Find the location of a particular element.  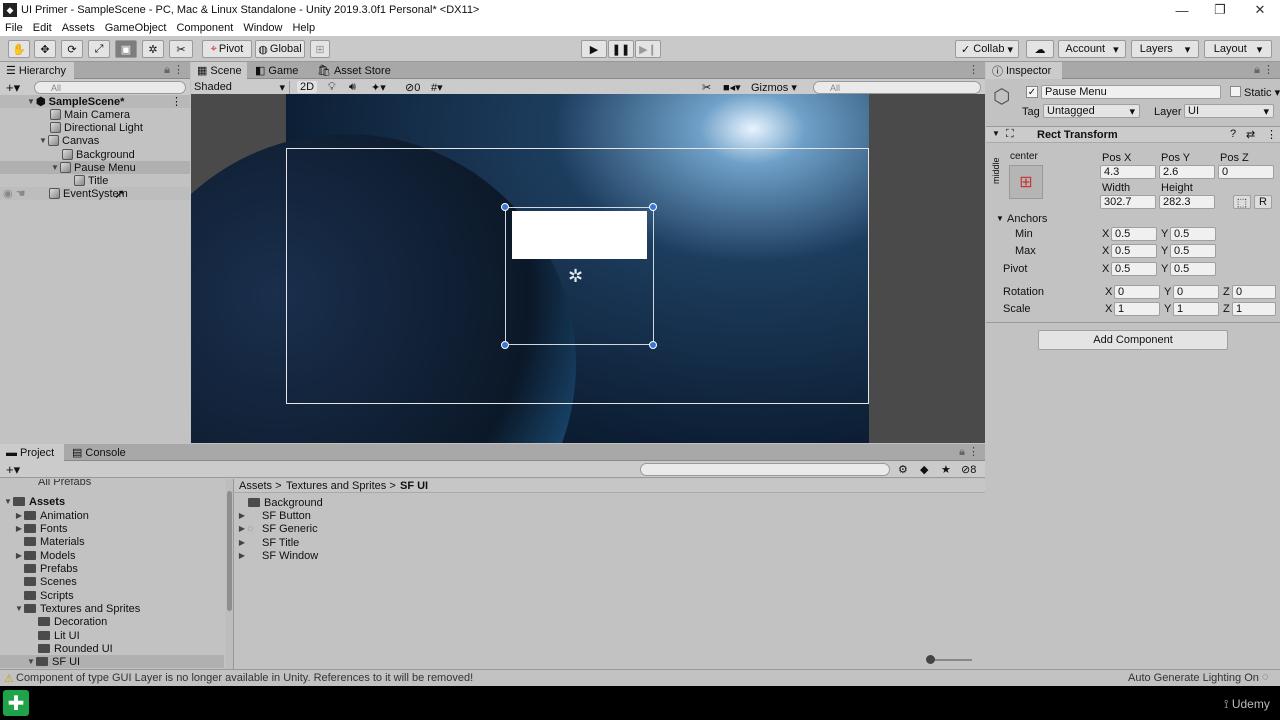

rotate-tool-icon: ⟳ is located at coordinates (72, 49).